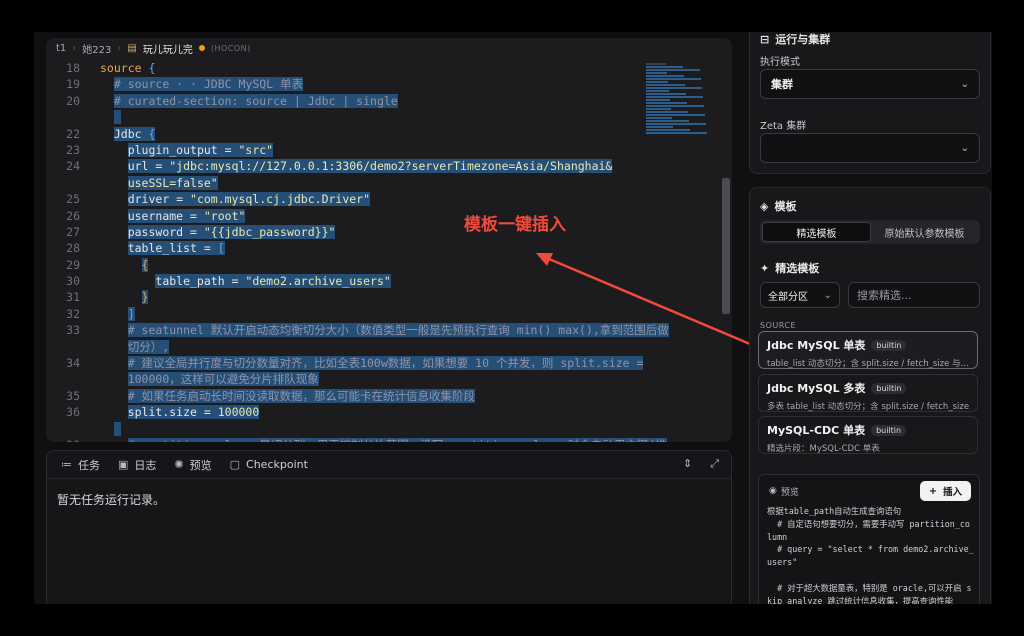 Image resolution: width=1024 pixels, height=636 pixels. Describe the element at coordinates (376, 68) in the screenshot. I see `code-line: 18 source {` at that location.